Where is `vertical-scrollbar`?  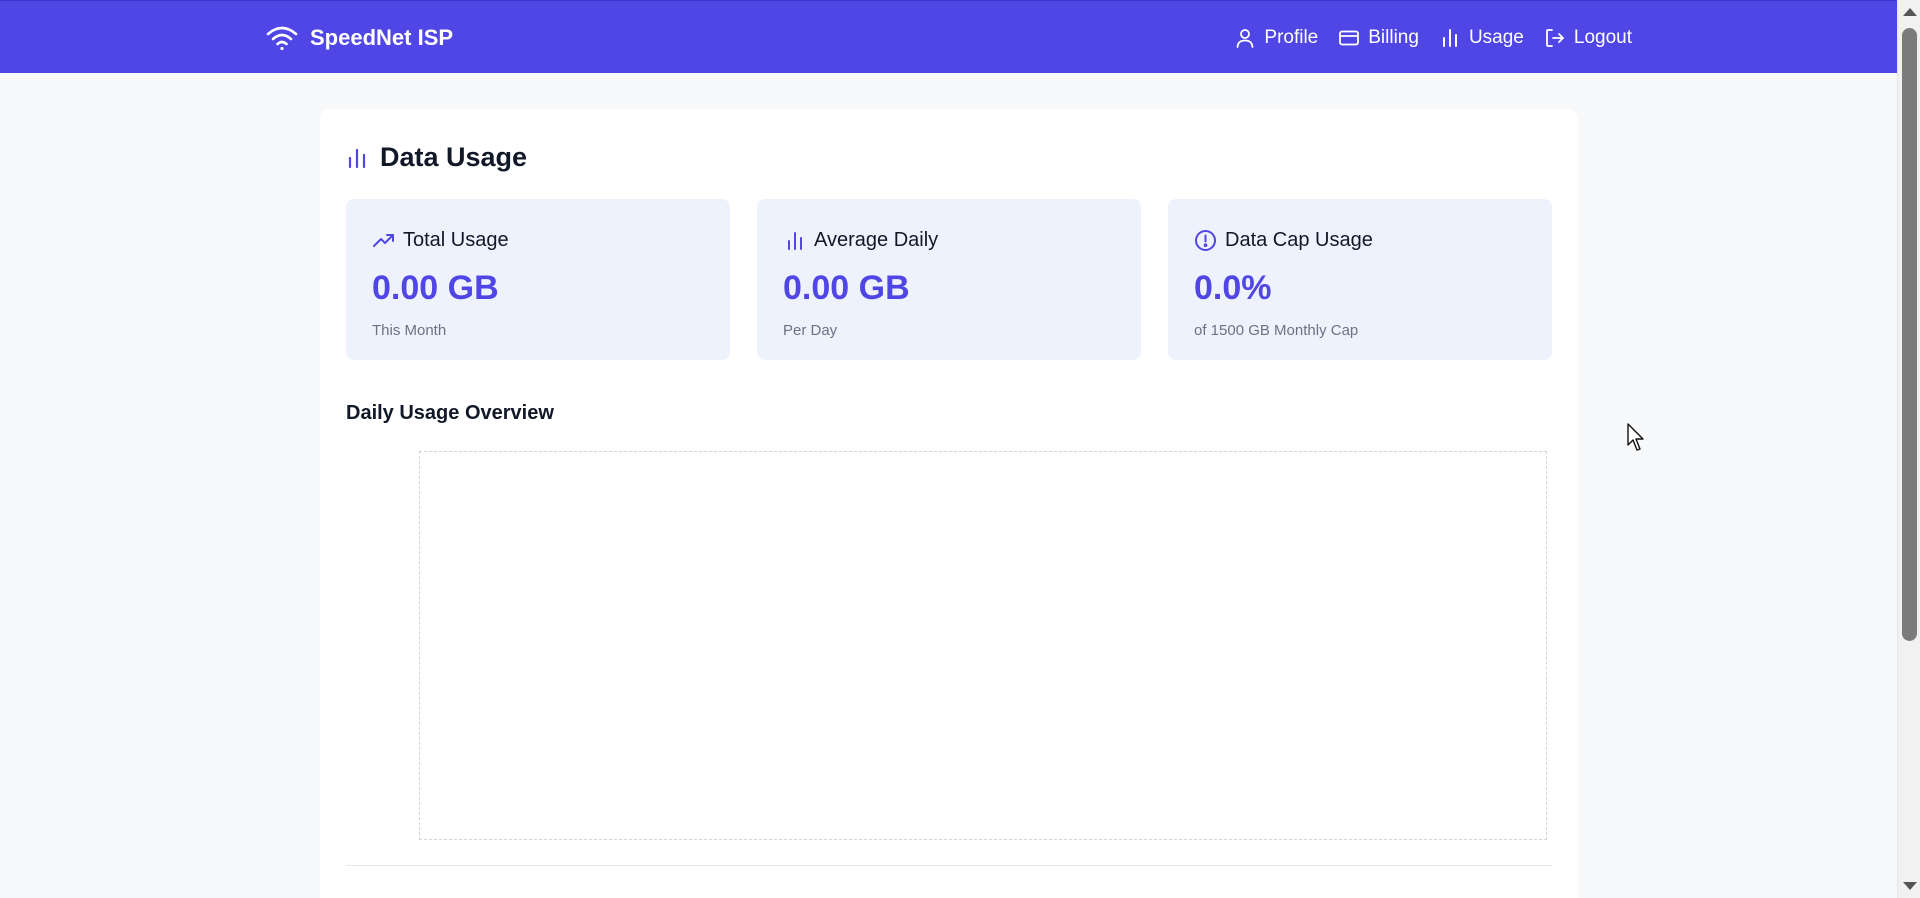 vertical-scrollbar is located at coordinates (1908, 449).